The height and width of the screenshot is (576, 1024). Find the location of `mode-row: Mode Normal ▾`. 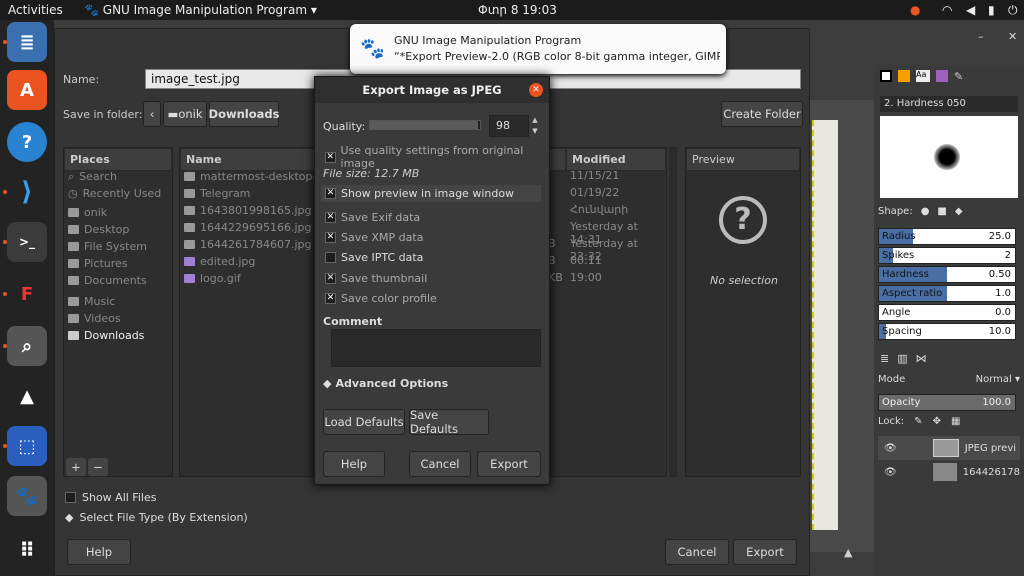

mode-row: Mode Normal ▾ is located at coordinates (949, 379).